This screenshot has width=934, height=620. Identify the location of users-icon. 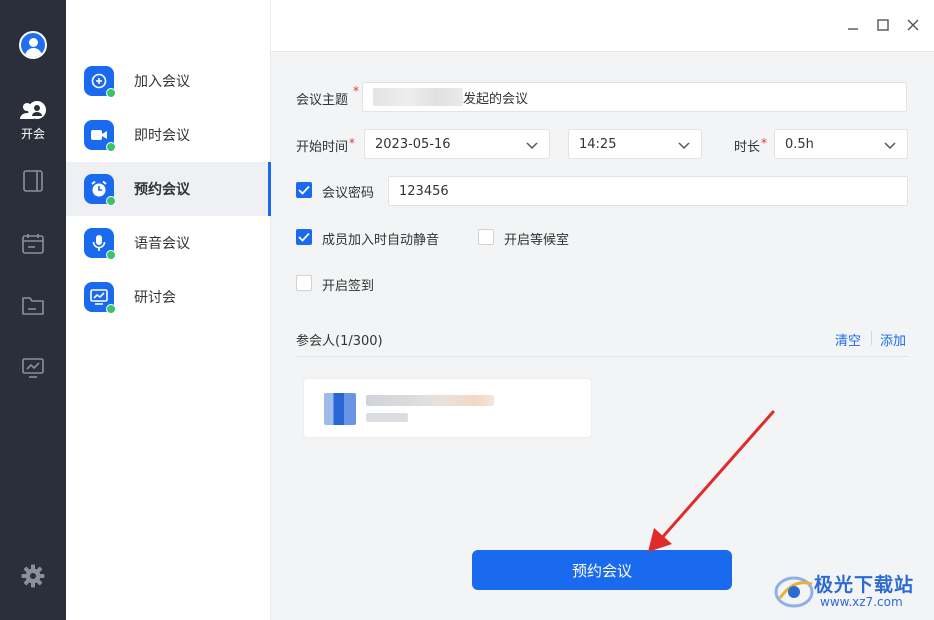
(33, 111).